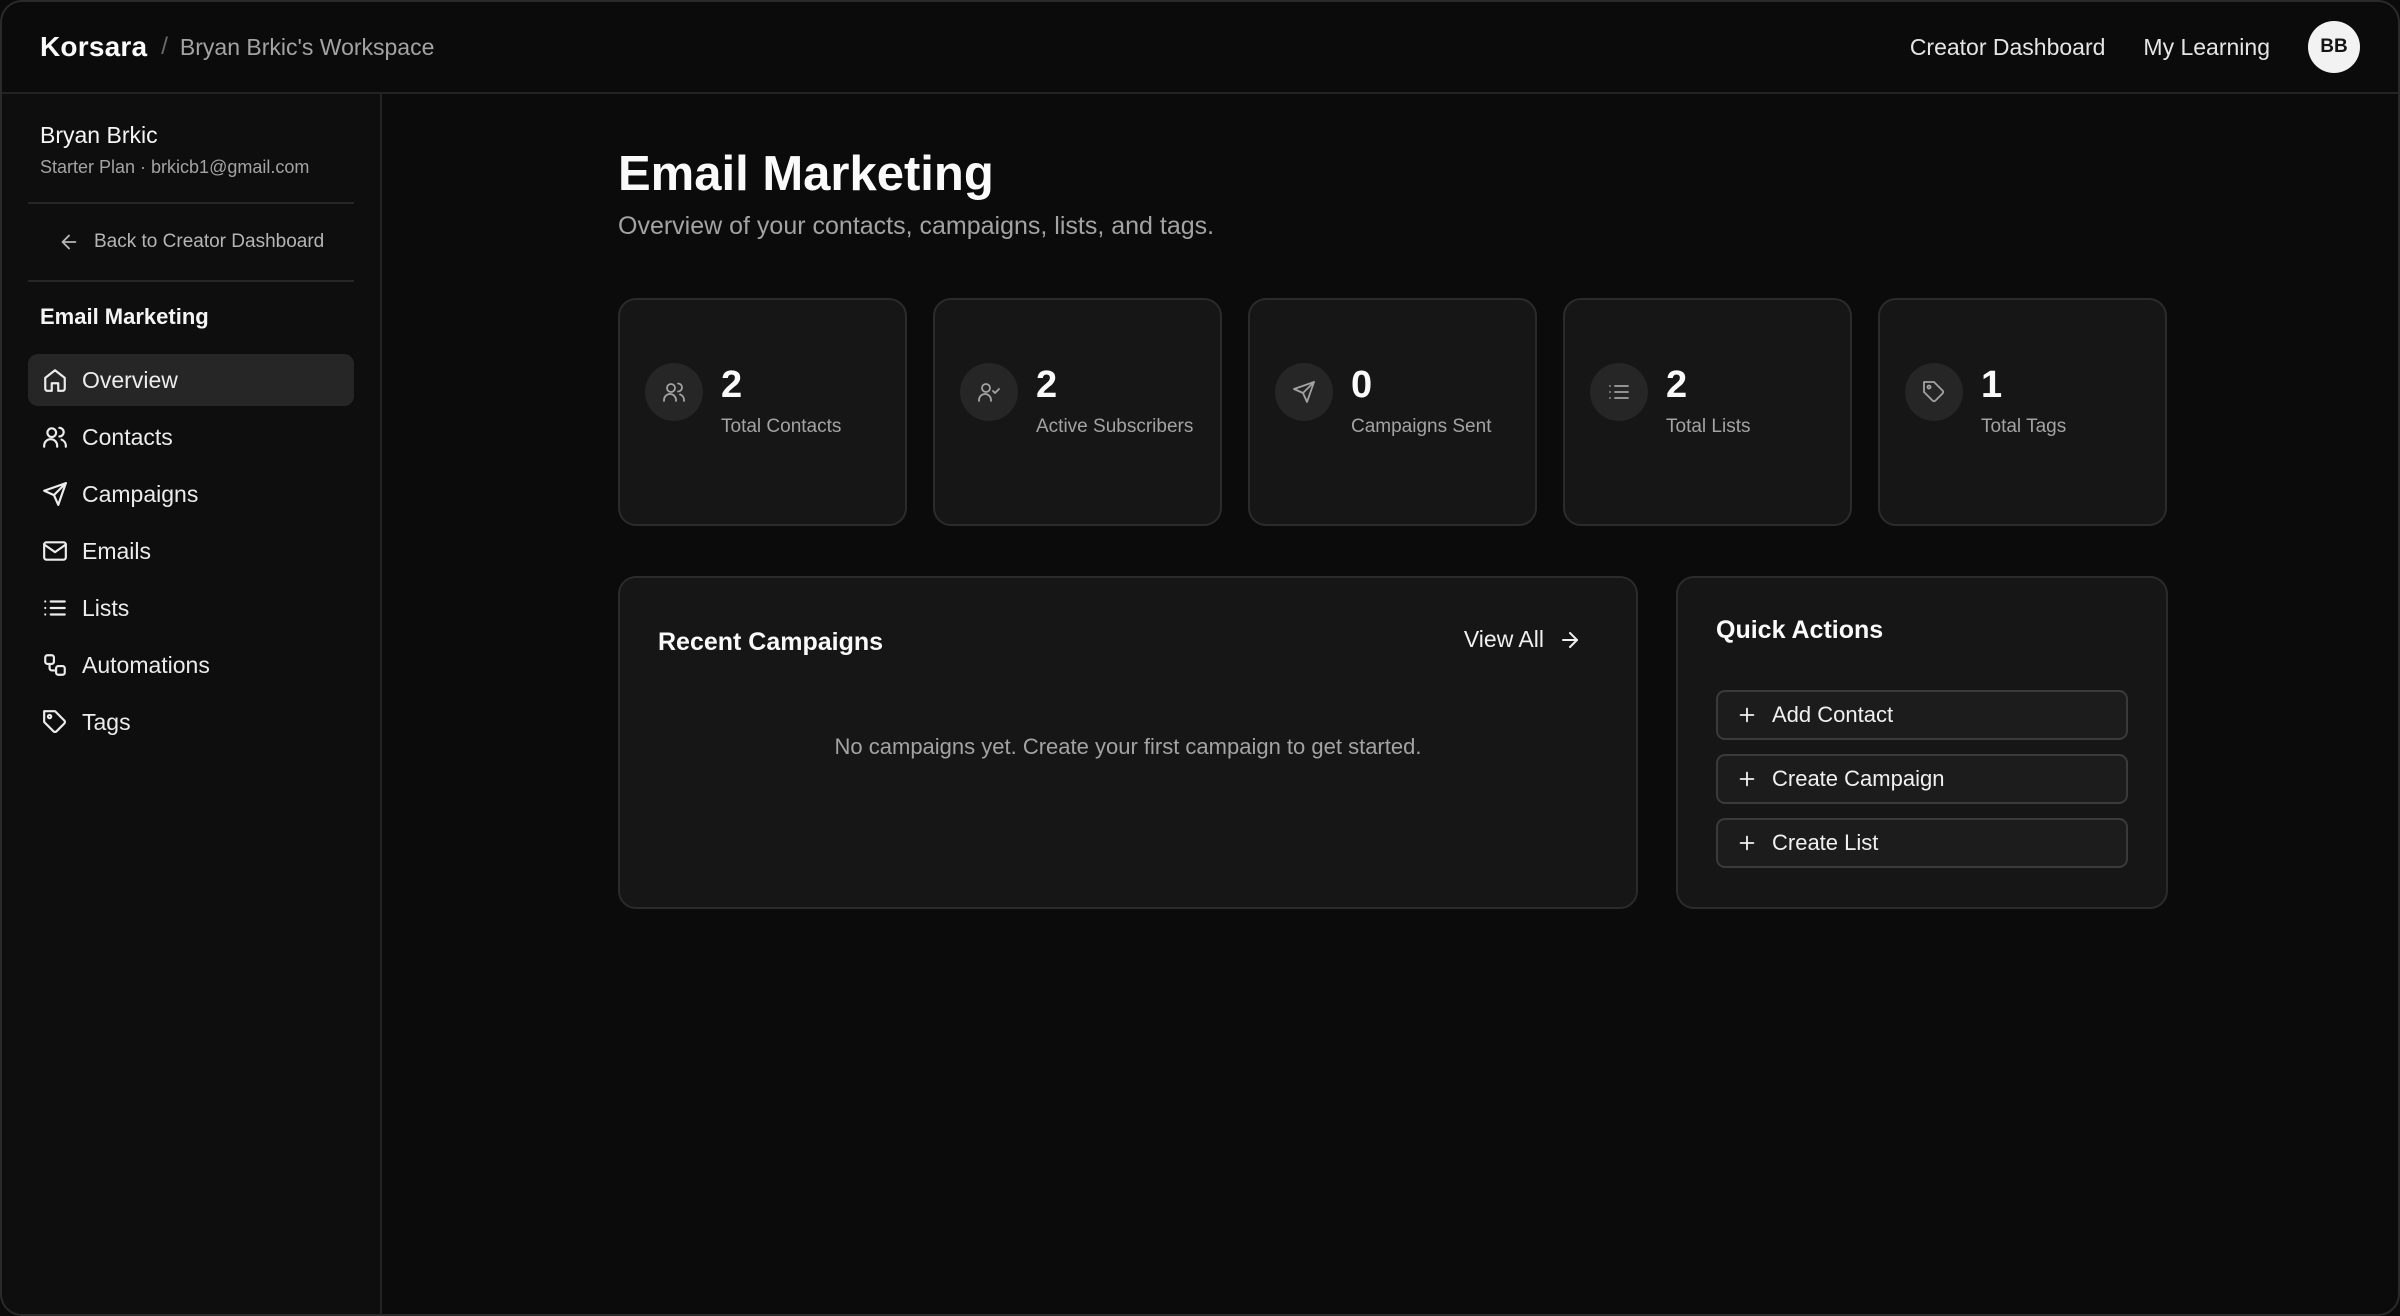  What do you see at coordinates (1922, 715) in the screenshot?
I see `add-contact-button: Add Contact` at bounding box center [1922, 715].